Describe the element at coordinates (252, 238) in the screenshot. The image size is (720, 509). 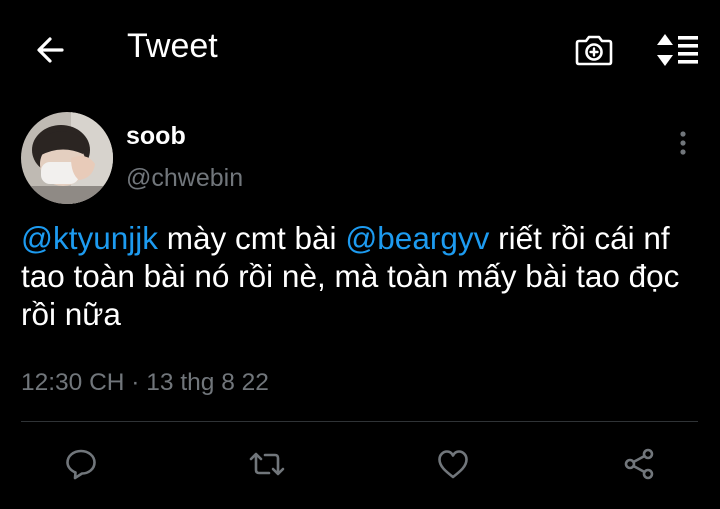
I see `tweet-text-part: mày cmt bài` at that location.